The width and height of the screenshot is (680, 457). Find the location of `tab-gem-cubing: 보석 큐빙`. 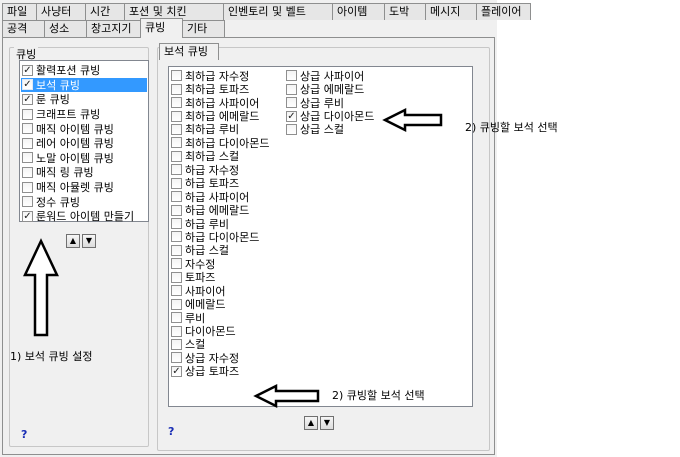

tab-gem-cubing: 보석 큐빙 is located at coordinates (189, 51).